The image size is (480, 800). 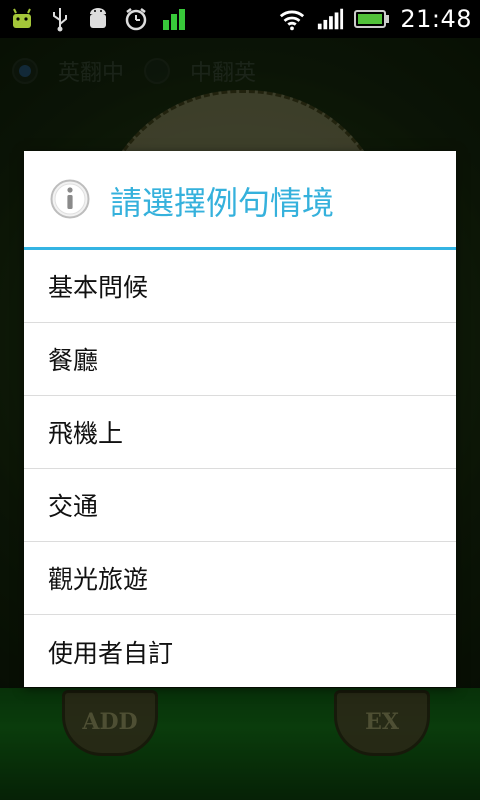 What do you see at coordinates (174, 19) in the screenshot?
I see `signal-bars-app-icon` at bounding box center [174, 19].